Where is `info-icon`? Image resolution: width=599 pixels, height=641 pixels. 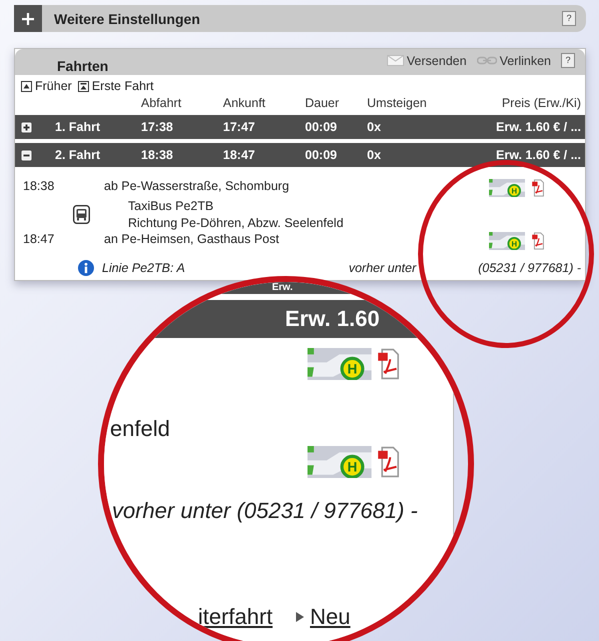
info-icon is located at coordinates (86, 268).